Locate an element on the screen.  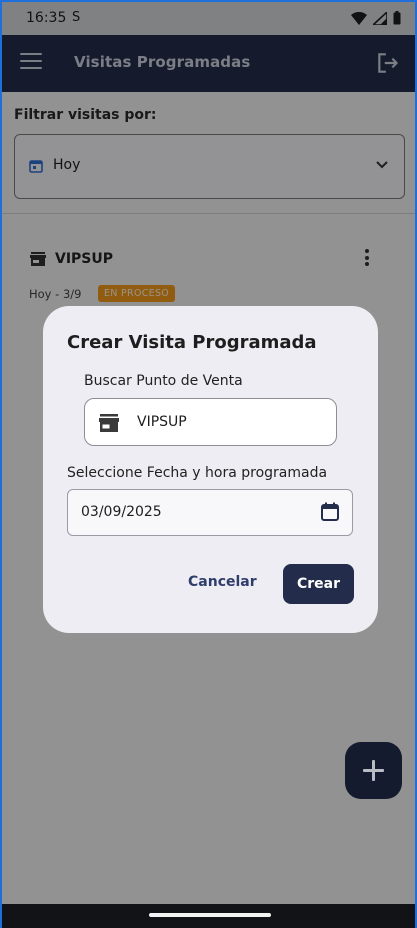
calendar-icon is located at coordinates (330, 512).